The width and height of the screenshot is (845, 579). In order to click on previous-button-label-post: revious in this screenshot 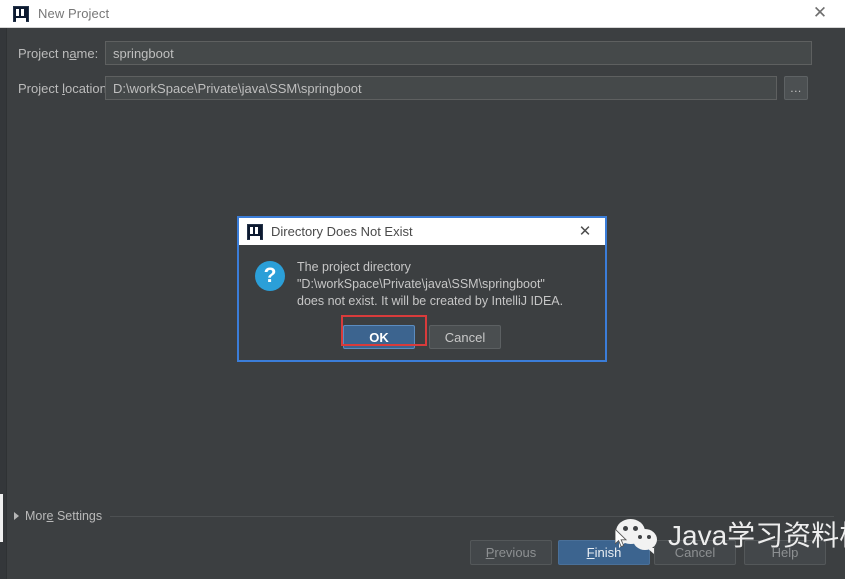, I will do `click(515, 552)`.